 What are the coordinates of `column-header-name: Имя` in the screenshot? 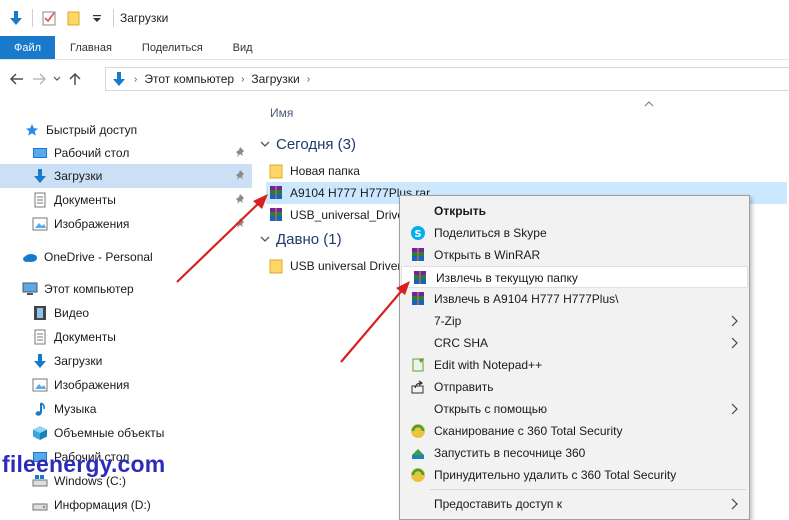 It's located at (281, 113).